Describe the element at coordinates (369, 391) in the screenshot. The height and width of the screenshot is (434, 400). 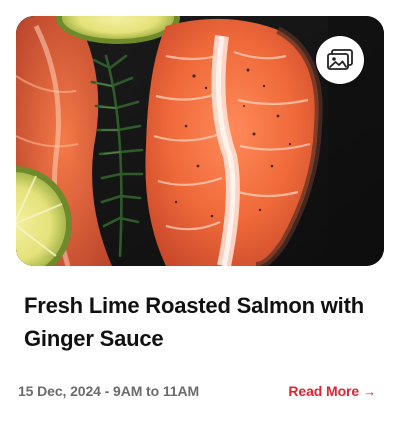
I see `arrow-right-icon: →` at that location.